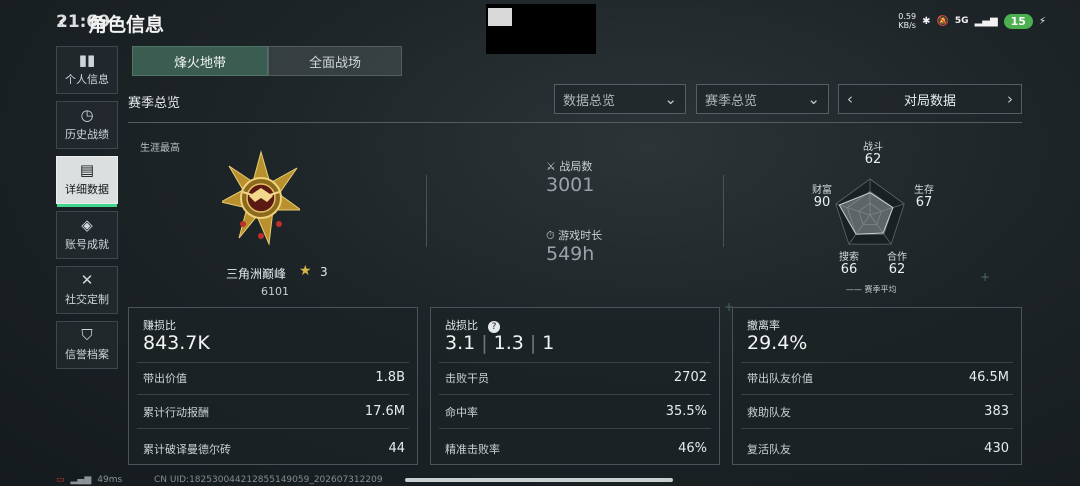  What do you see at coordinates (1010, 99) in the screenshot?
I see `chevron-right-icon: ›` at bounding box center [1010, 99].